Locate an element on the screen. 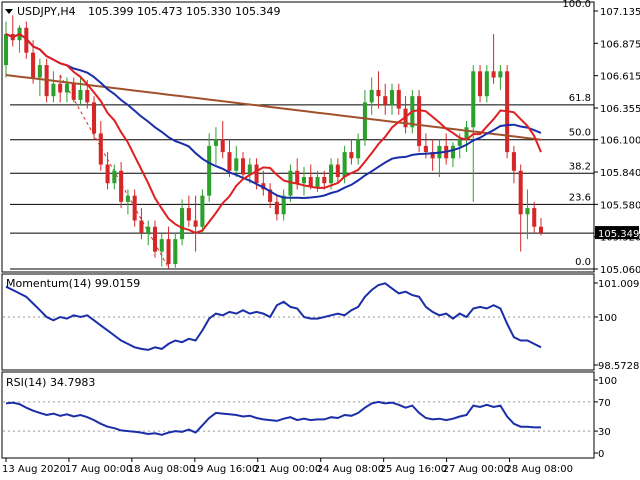 The height and width of the screenshot is (480, 640). current-price-label: 105.349 is located at coordinates (618, 234).